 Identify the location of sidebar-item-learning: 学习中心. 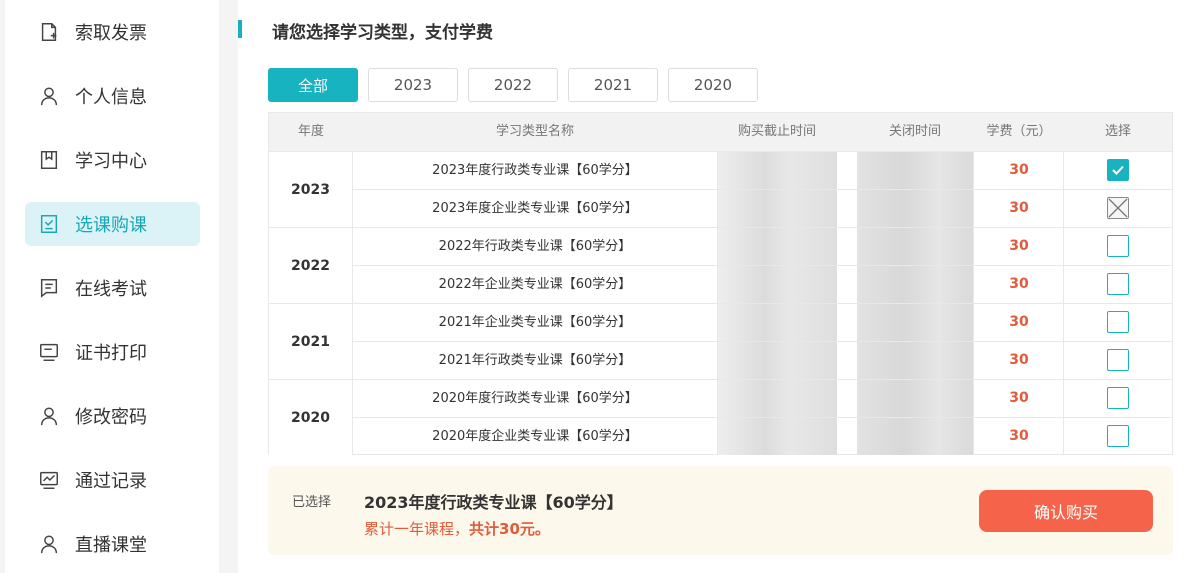
(112, 160).